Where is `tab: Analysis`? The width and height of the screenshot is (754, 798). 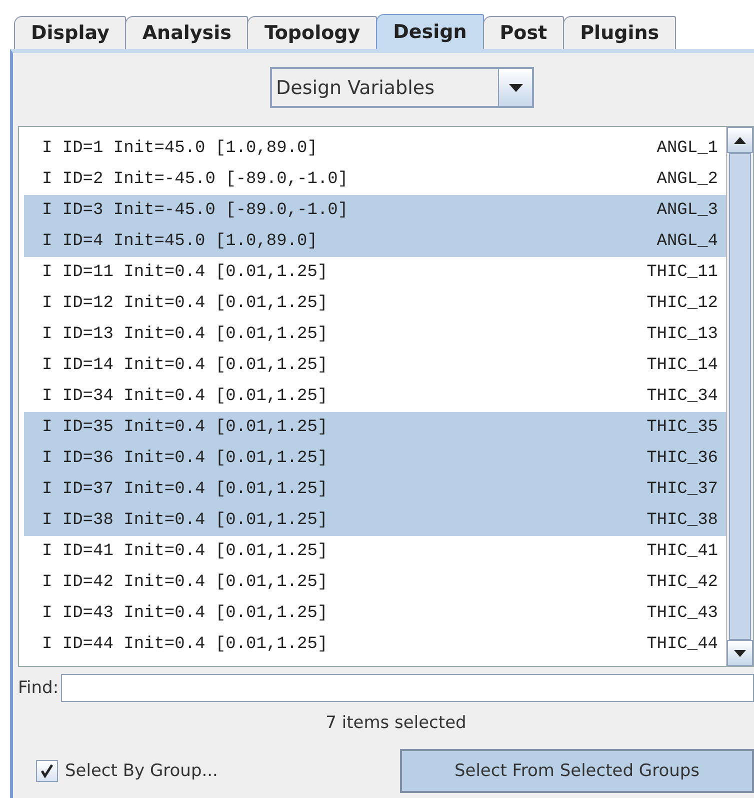
tab: Analysis is located at coordinates (186, 32).